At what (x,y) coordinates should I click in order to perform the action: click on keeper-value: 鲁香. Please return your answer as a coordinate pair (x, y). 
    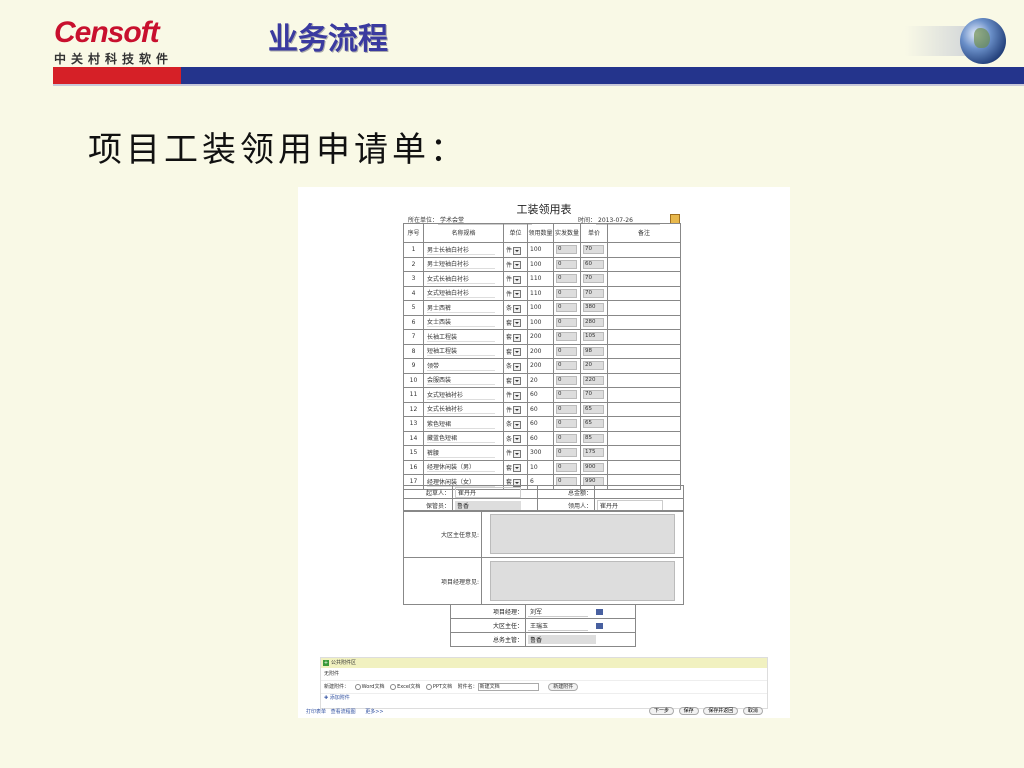
    Looking at the image, I should click on (488, 505).